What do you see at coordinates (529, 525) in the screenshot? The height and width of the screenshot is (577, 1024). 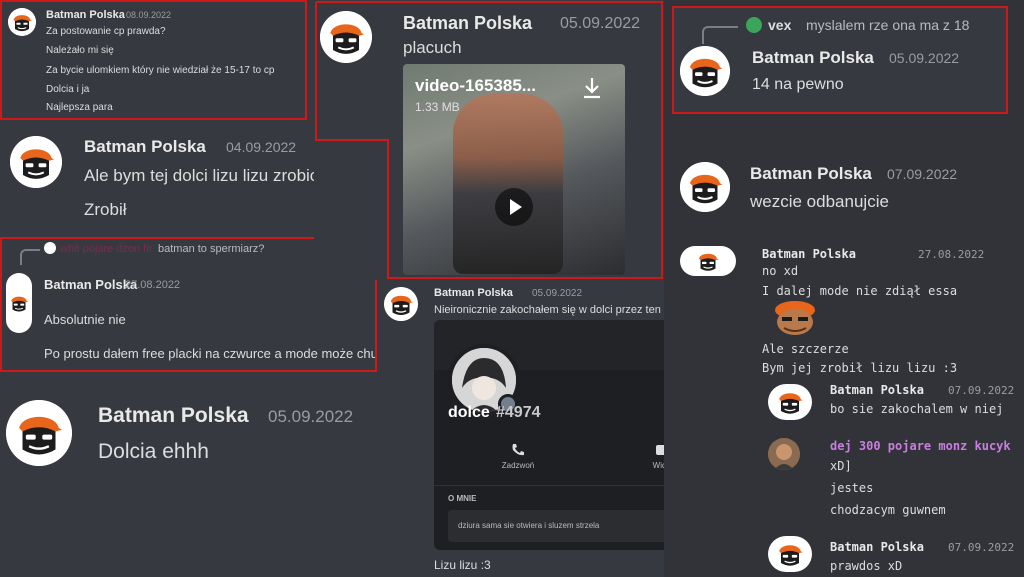 I see `about-text: dziura sama sie otwiera i sluzem strzela` at bounding box center [529, 525].